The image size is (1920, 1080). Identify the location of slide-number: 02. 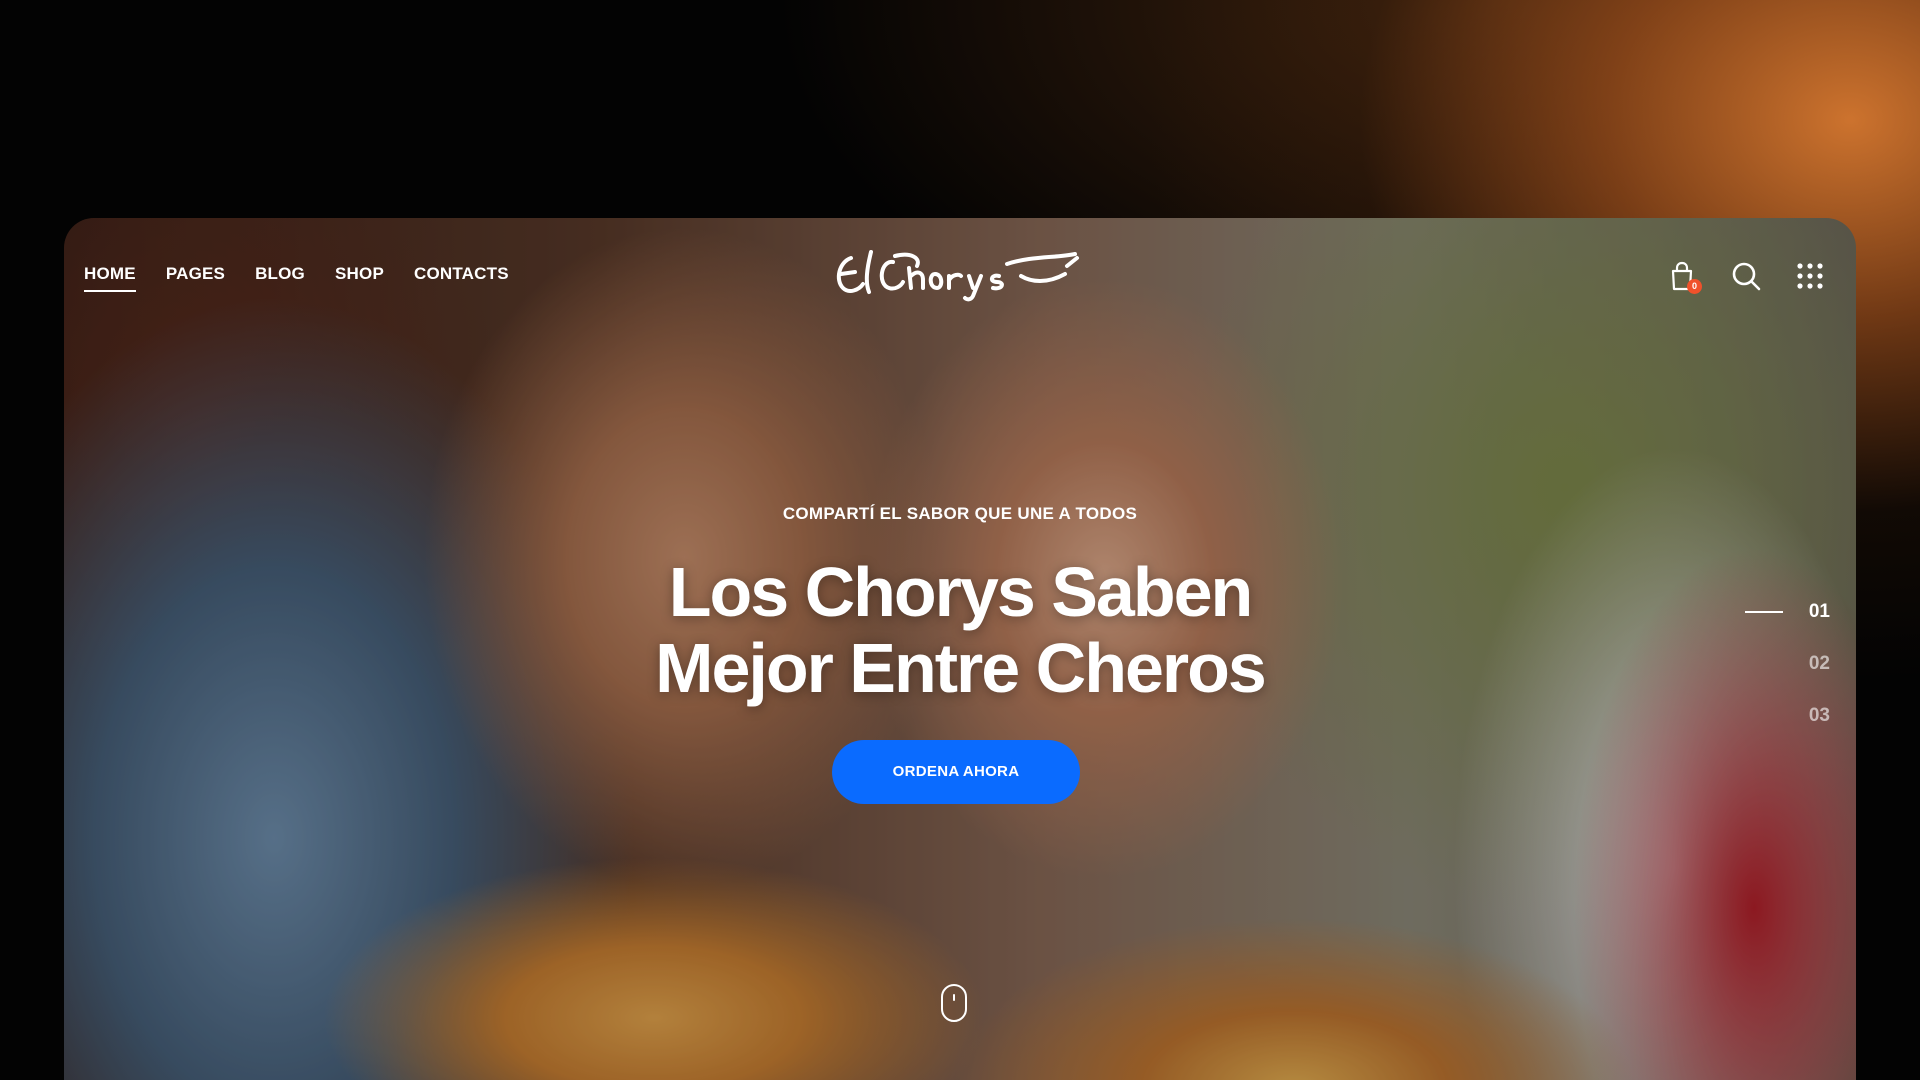
(1819, 663).